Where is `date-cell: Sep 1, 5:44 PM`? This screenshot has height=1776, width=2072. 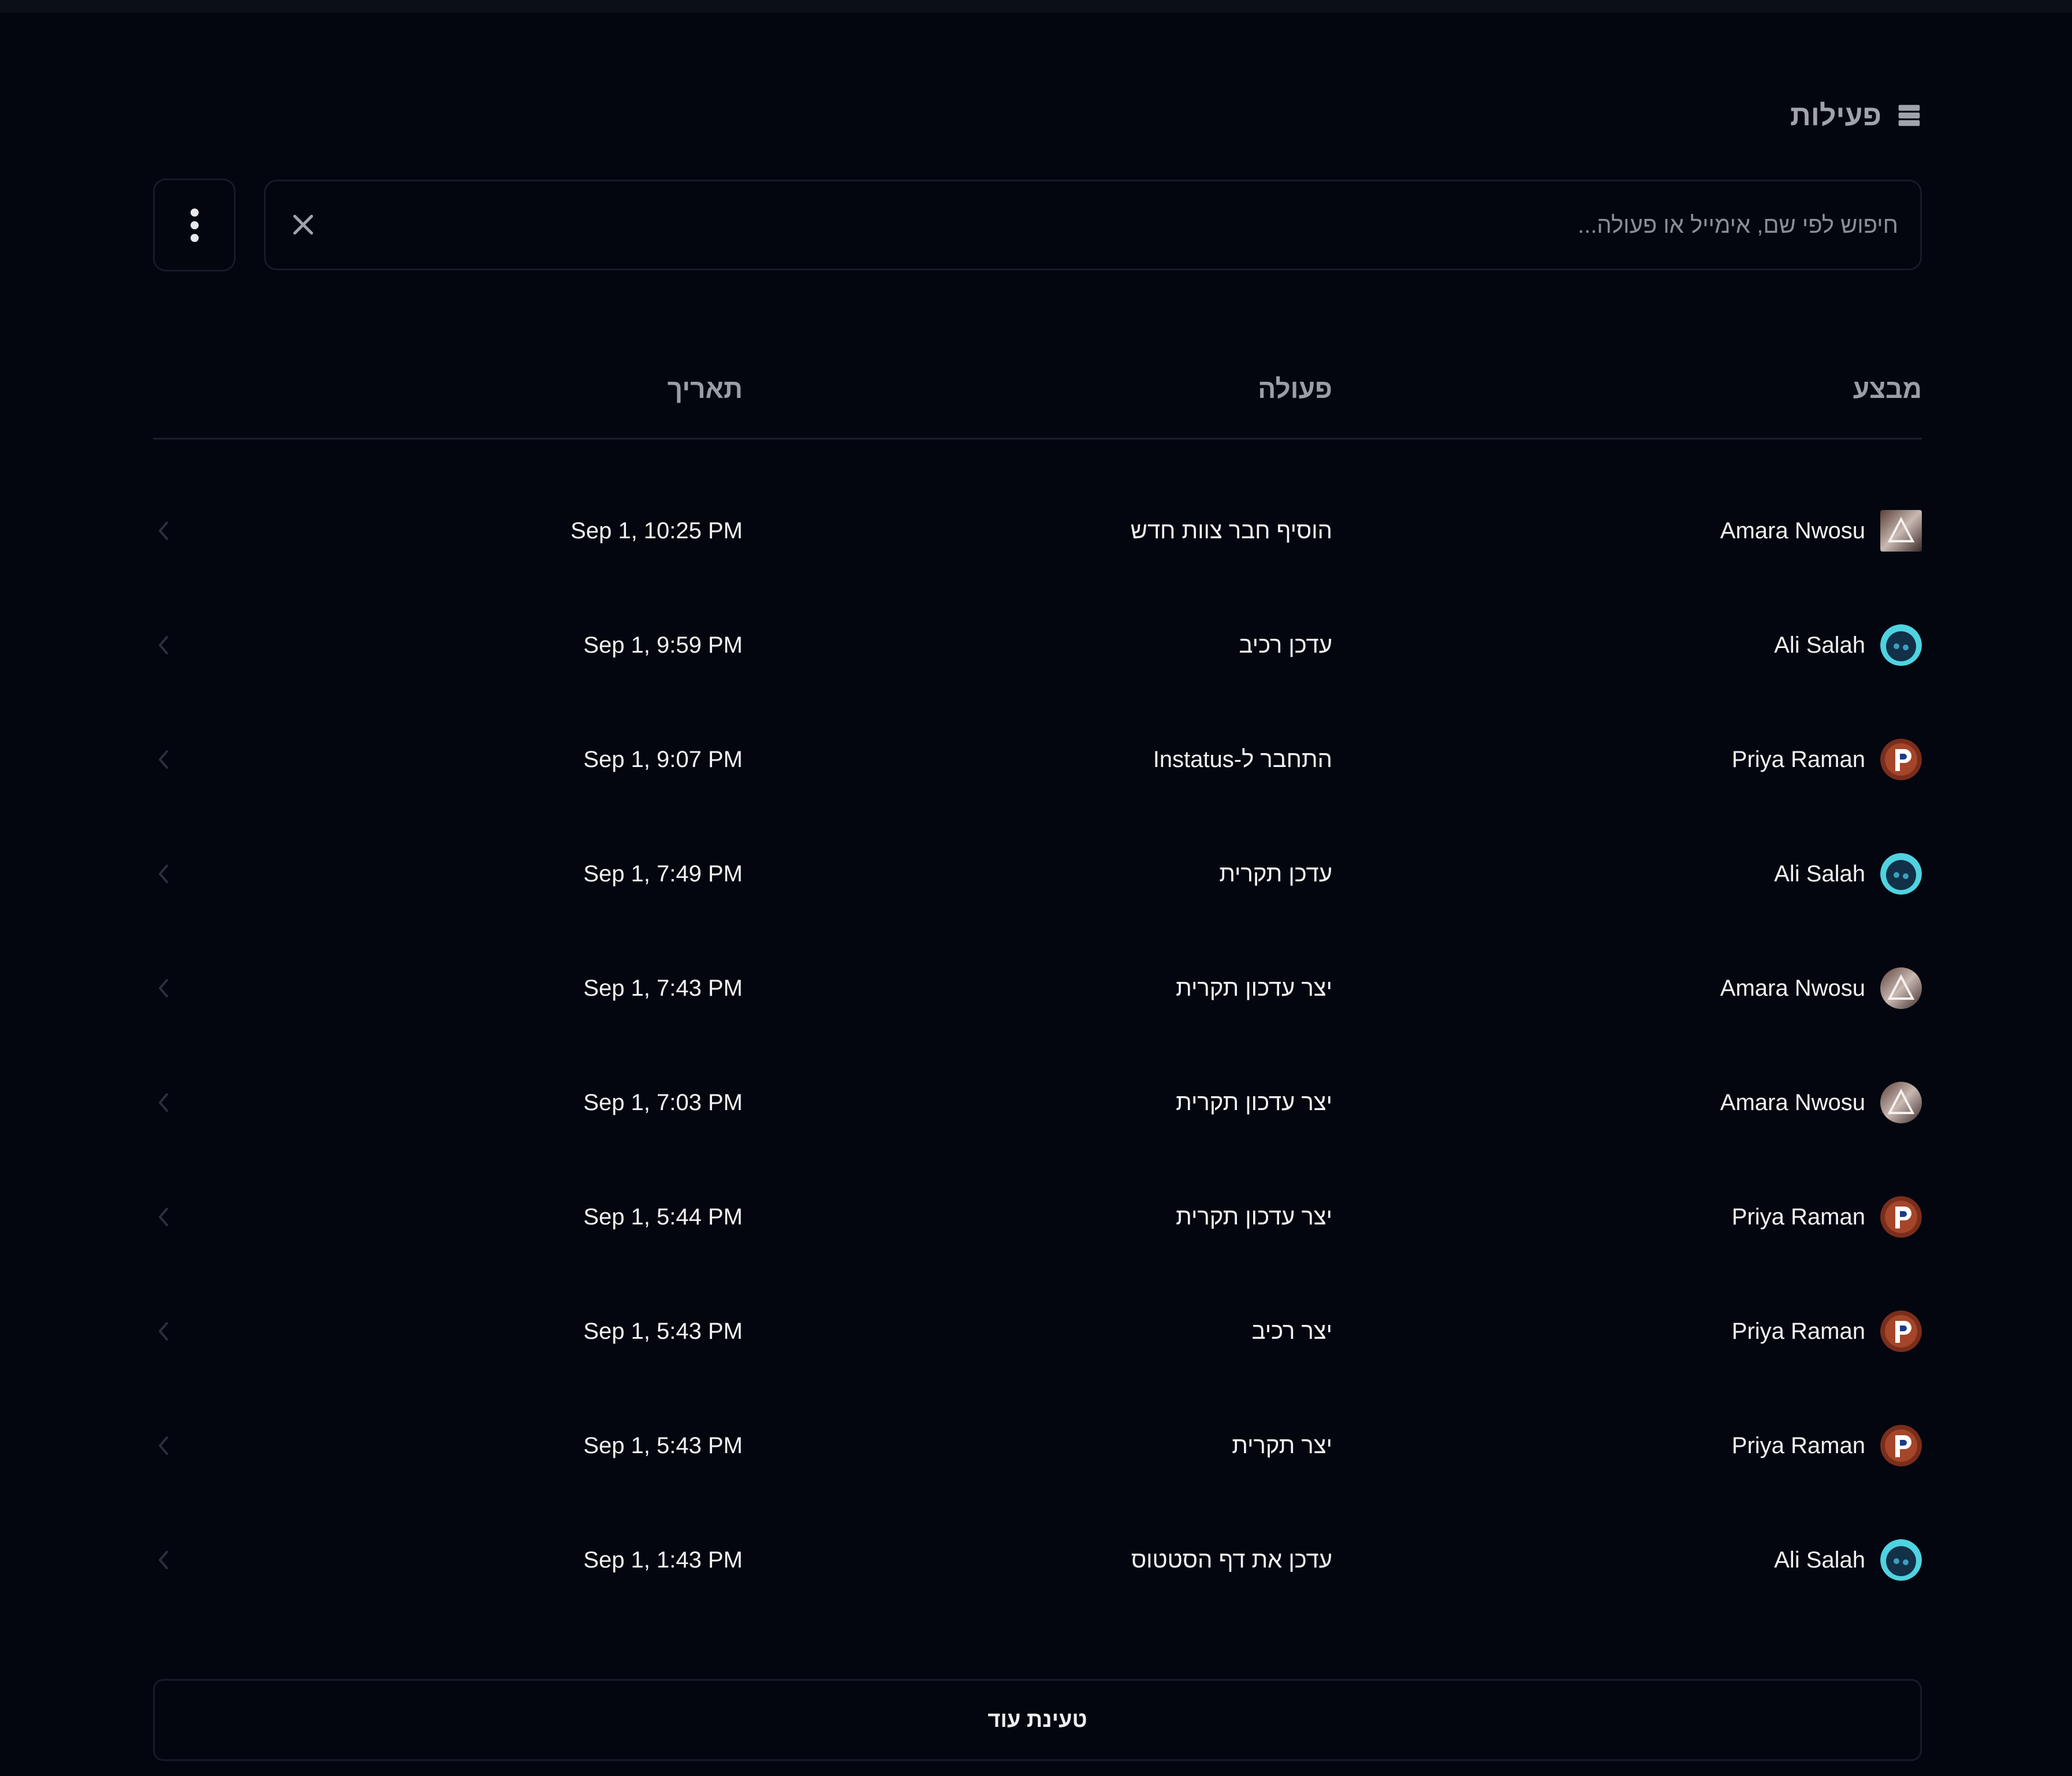 date-cell: Sep 1, 5:44 PM is located at coordinates (663, 1217).